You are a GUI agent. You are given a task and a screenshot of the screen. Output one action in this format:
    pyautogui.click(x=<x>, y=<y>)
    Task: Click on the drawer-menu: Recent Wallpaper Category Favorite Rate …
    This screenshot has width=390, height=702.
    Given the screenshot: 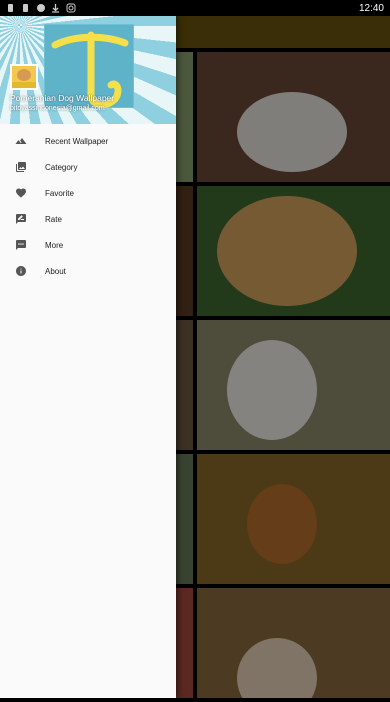 What is the action you would take?
    pyautogui.click(x=88, y=204)
    